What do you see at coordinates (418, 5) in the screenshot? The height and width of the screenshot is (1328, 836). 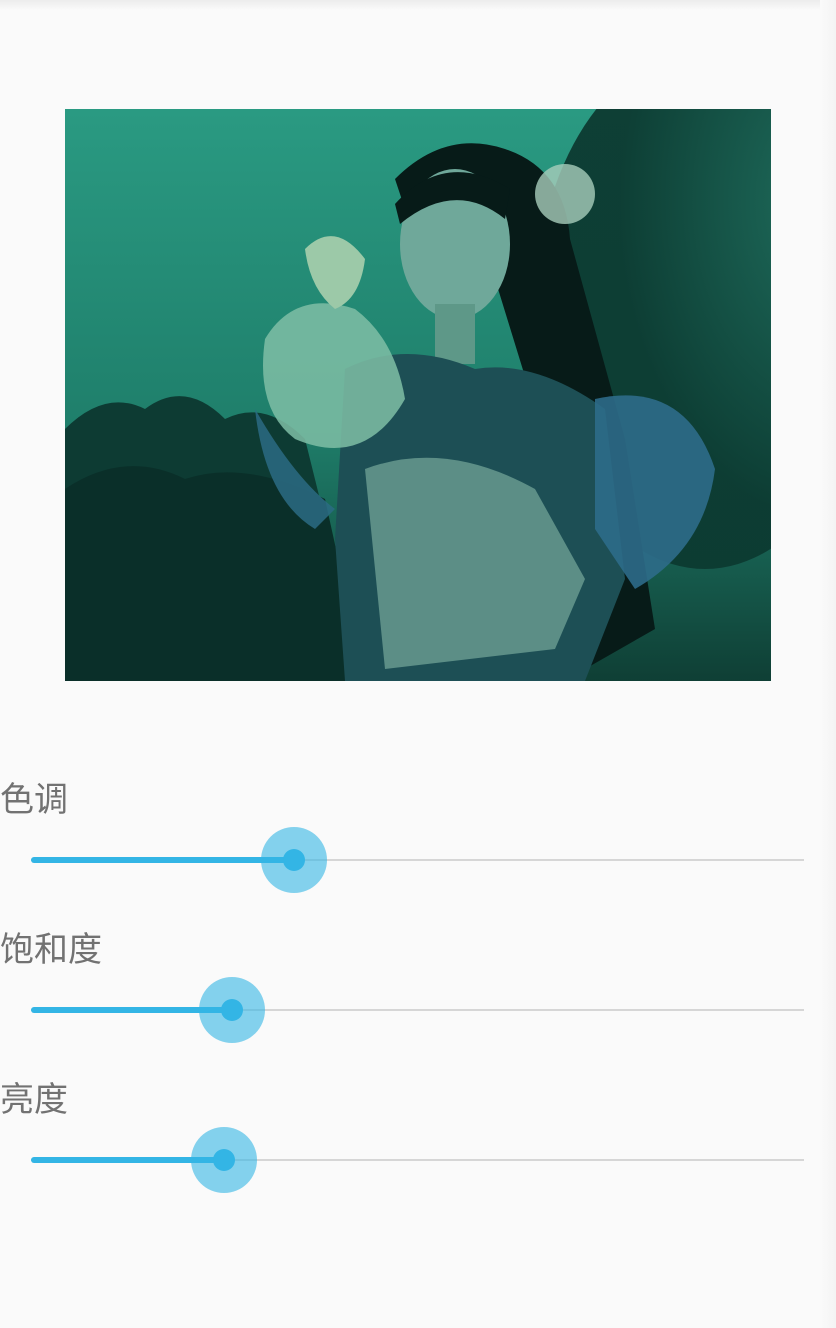 I see `status-bar-shadow` at bounding box center [418, 5].